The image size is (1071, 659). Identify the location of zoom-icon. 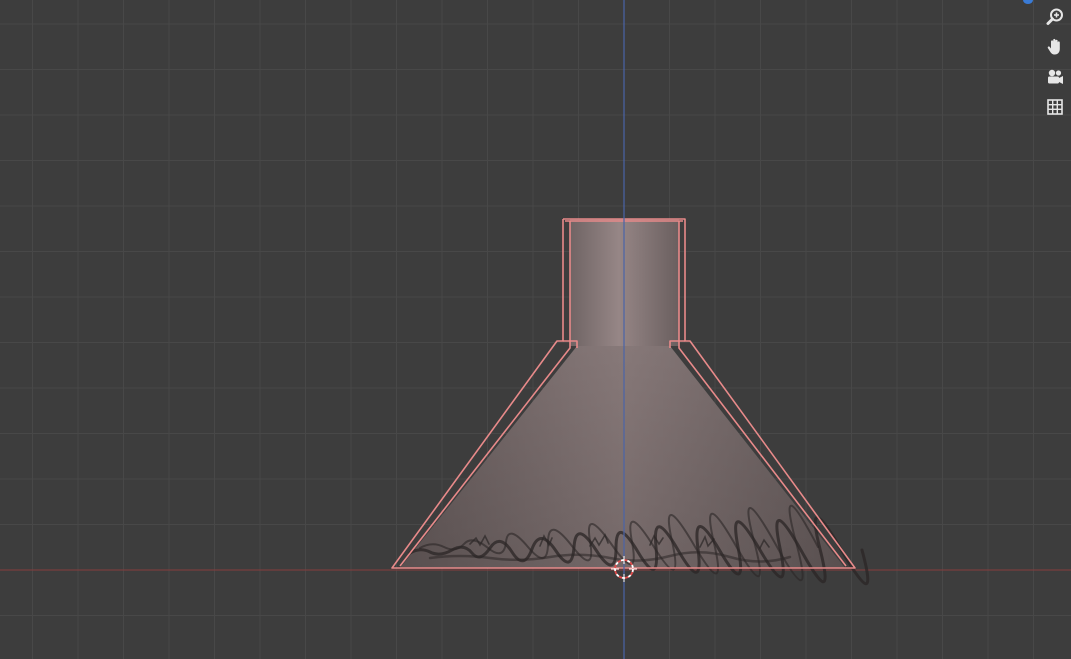
(1054, 16).